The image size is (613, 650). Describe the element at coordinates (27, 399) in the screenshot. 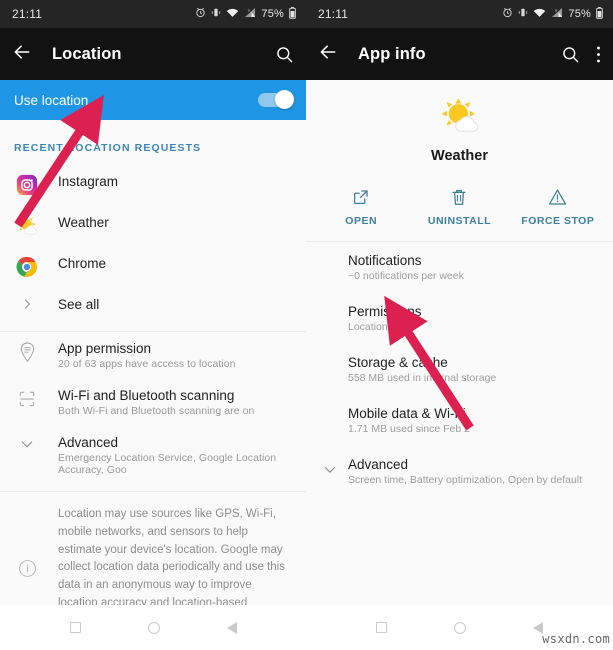

I see `scanning-icon` at that location.